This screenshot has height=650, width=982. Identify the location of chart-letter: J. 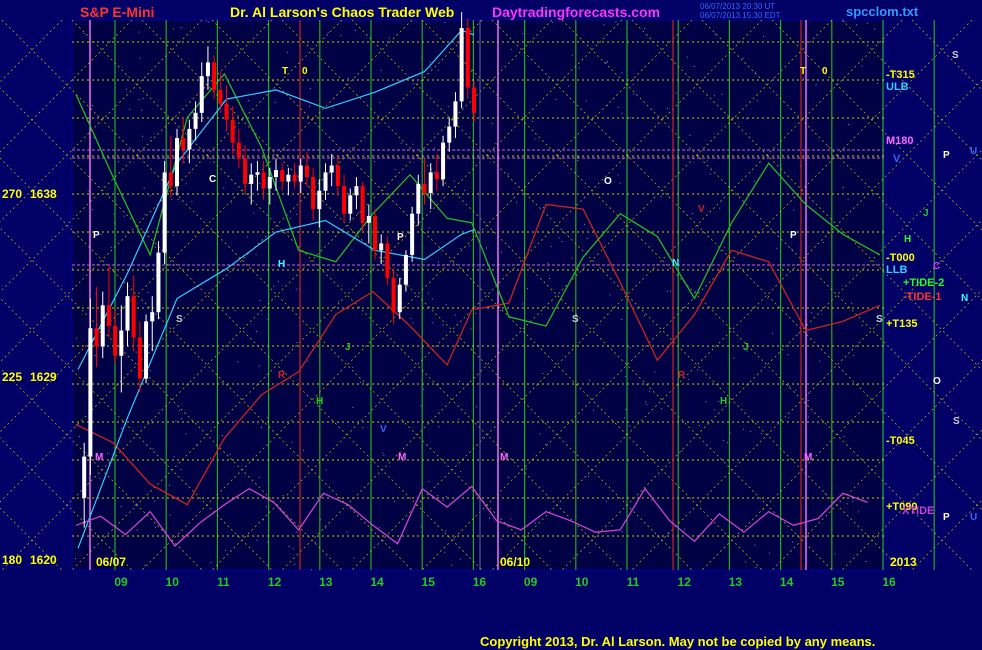
(746, 347).